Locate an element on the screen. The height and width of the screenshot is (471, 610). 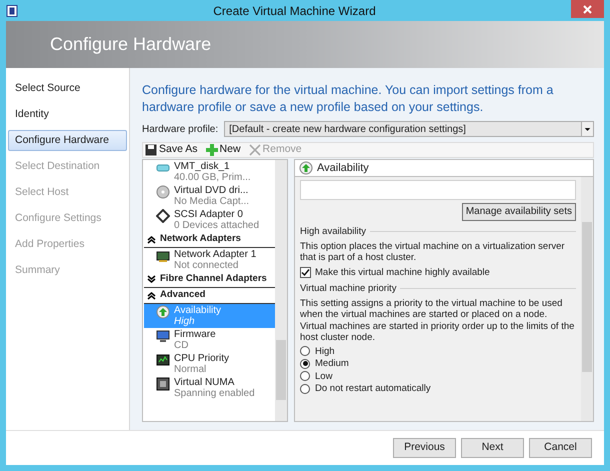
panel-title: Availability is located at coordinates (343, 168).